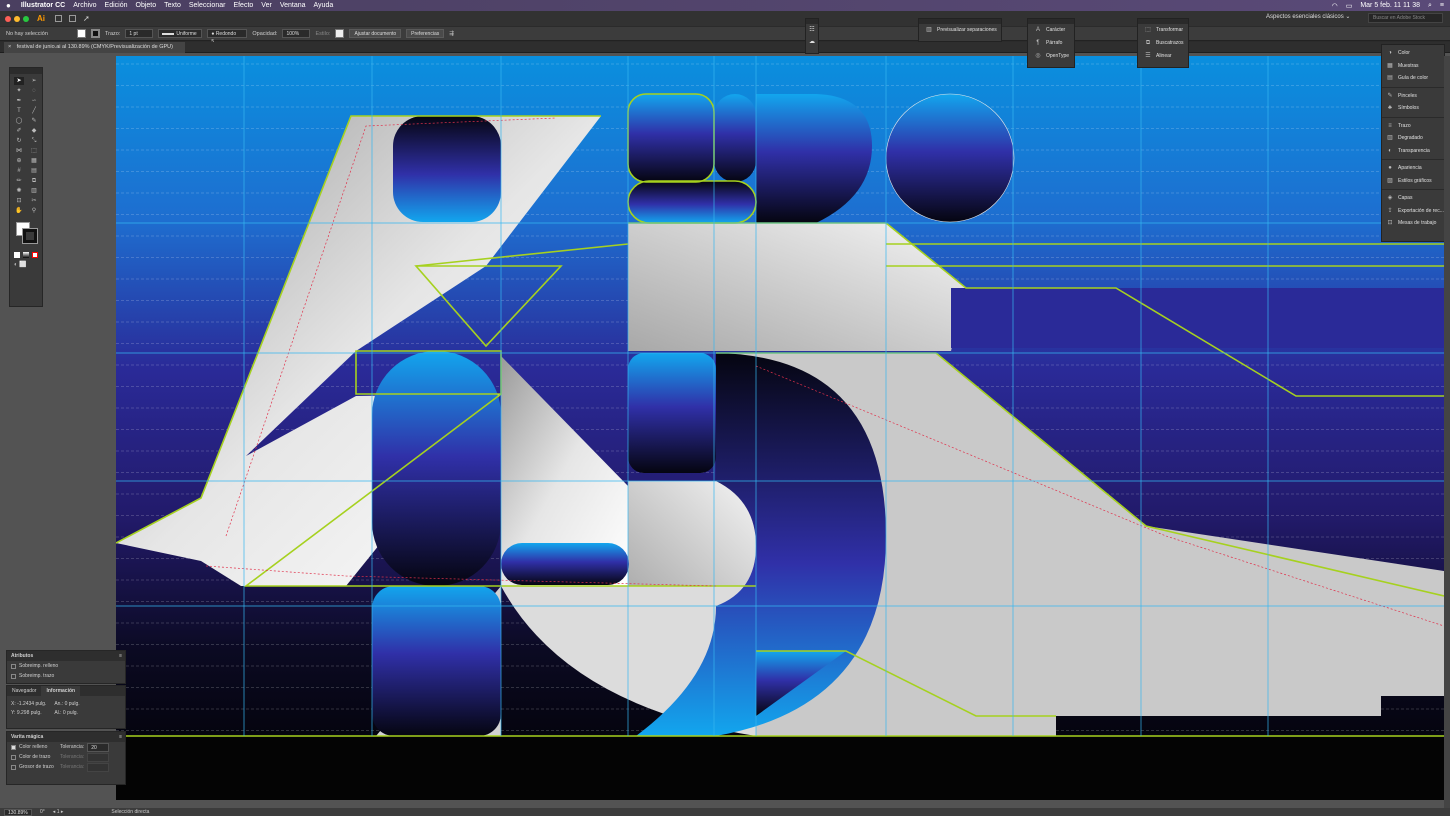 The image size is (1450, 816). What do you see at coordinates (34, 161) in the screenshot?
I see `perspective-grid-tool-icon: ▦` at bounding box center [34, 161].